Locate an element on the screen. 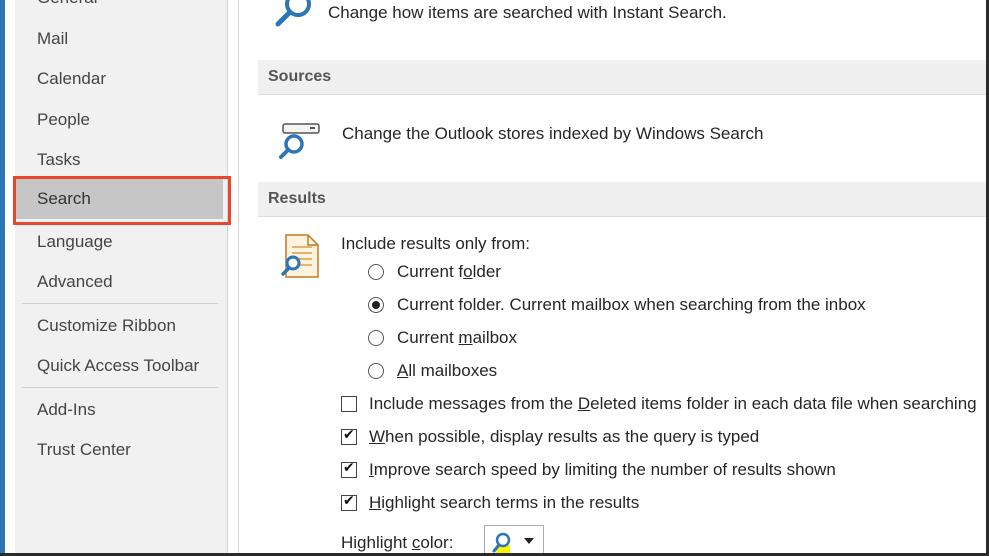 The width and height of the screenshot is (989, 556). sidebar-item-calendar: Calendar is located at coordinates (71, 79).